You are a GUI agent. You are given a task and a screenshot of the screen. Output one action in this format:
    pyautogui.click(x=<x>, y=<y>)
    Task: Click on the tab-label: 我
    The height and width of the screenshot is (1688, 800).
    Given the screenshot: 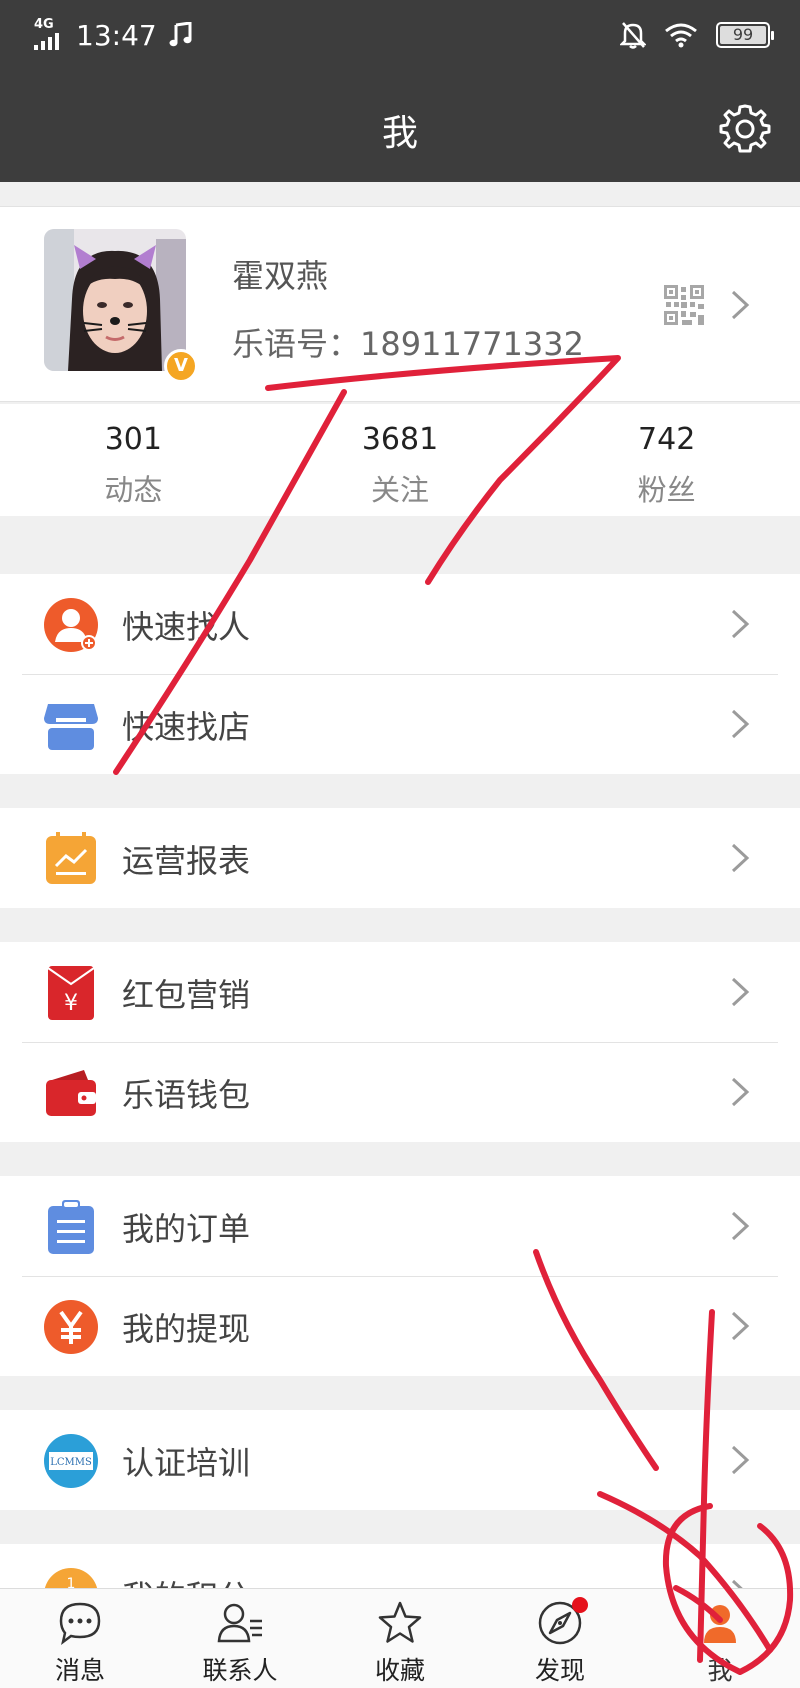 What is the action you would take?
    pyautogui.click(x=720, y=1670)
    